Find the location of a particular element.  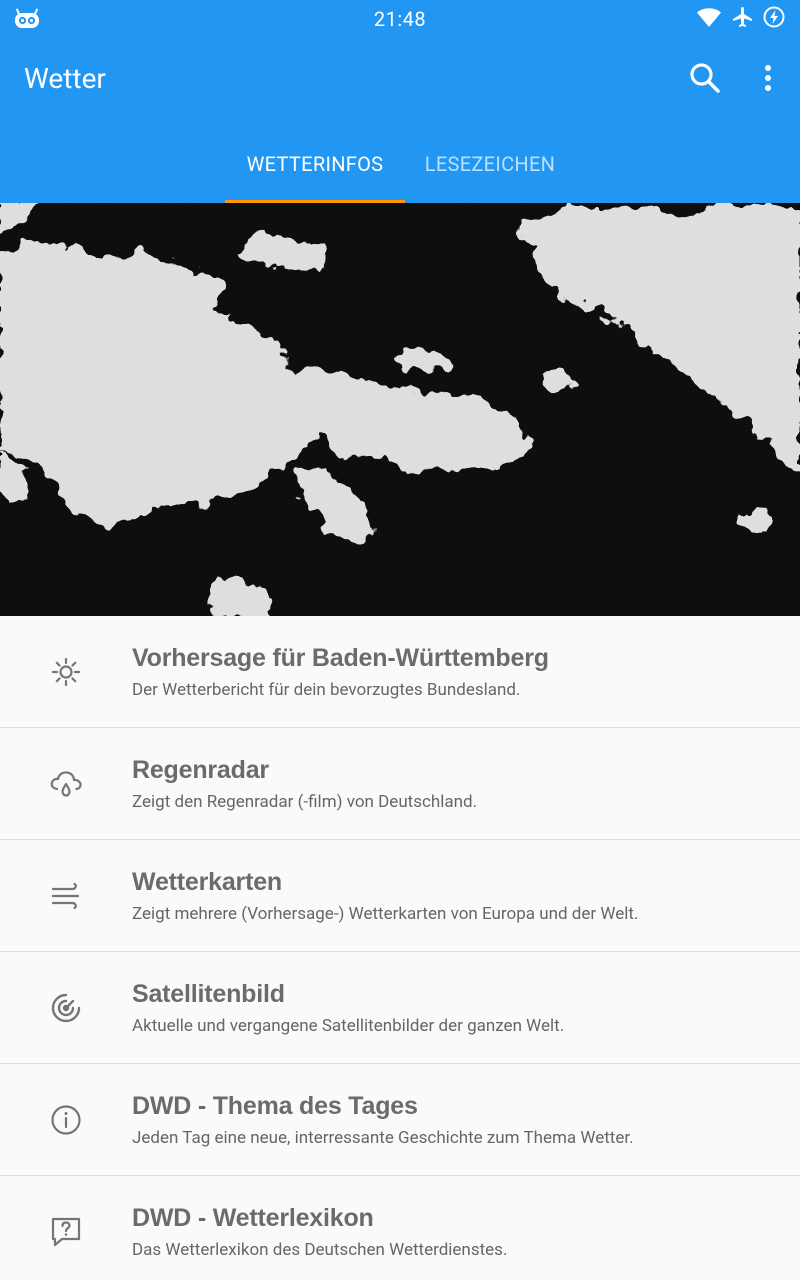

item-title: Wetterkarten is located at coordinates (207, 882).